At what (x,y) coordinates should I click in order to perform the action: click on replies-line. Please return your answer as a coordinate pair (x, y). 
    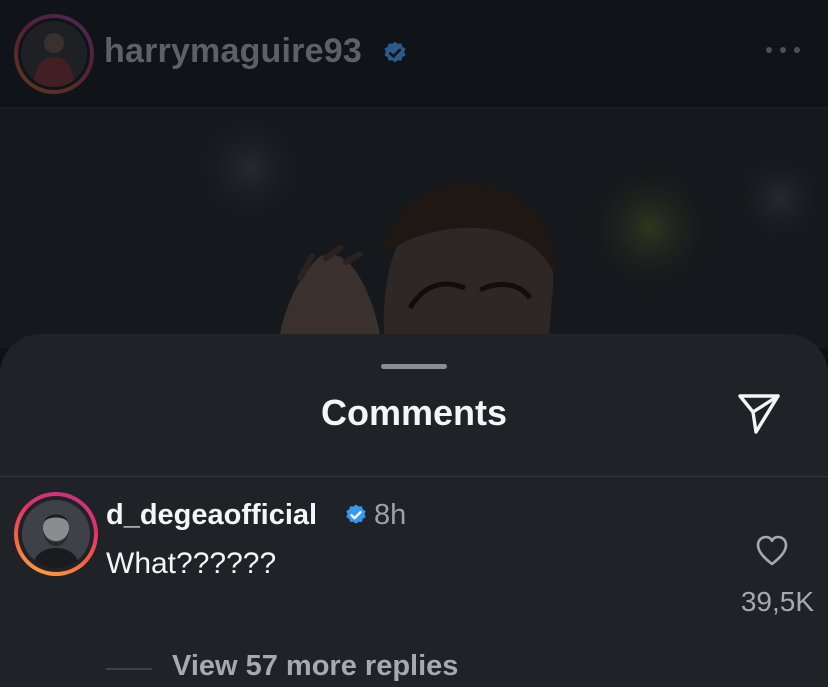
    Looking at the image, I should click on (129, 669).